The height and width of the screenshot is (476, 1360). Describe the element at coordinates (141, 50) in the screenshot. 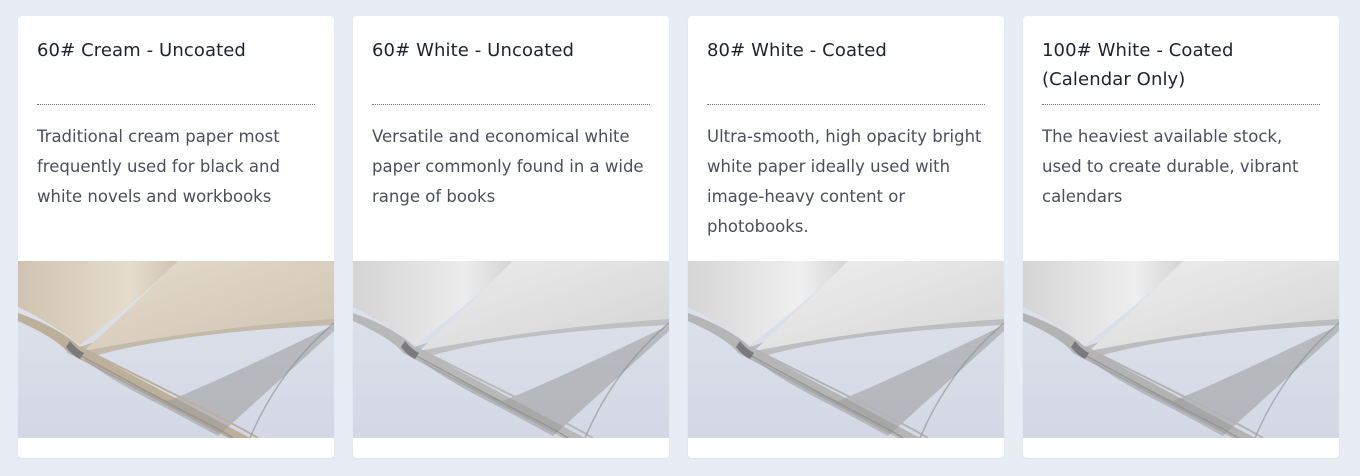

I see `card-title: 60# Cream - Uncoated` at that location.